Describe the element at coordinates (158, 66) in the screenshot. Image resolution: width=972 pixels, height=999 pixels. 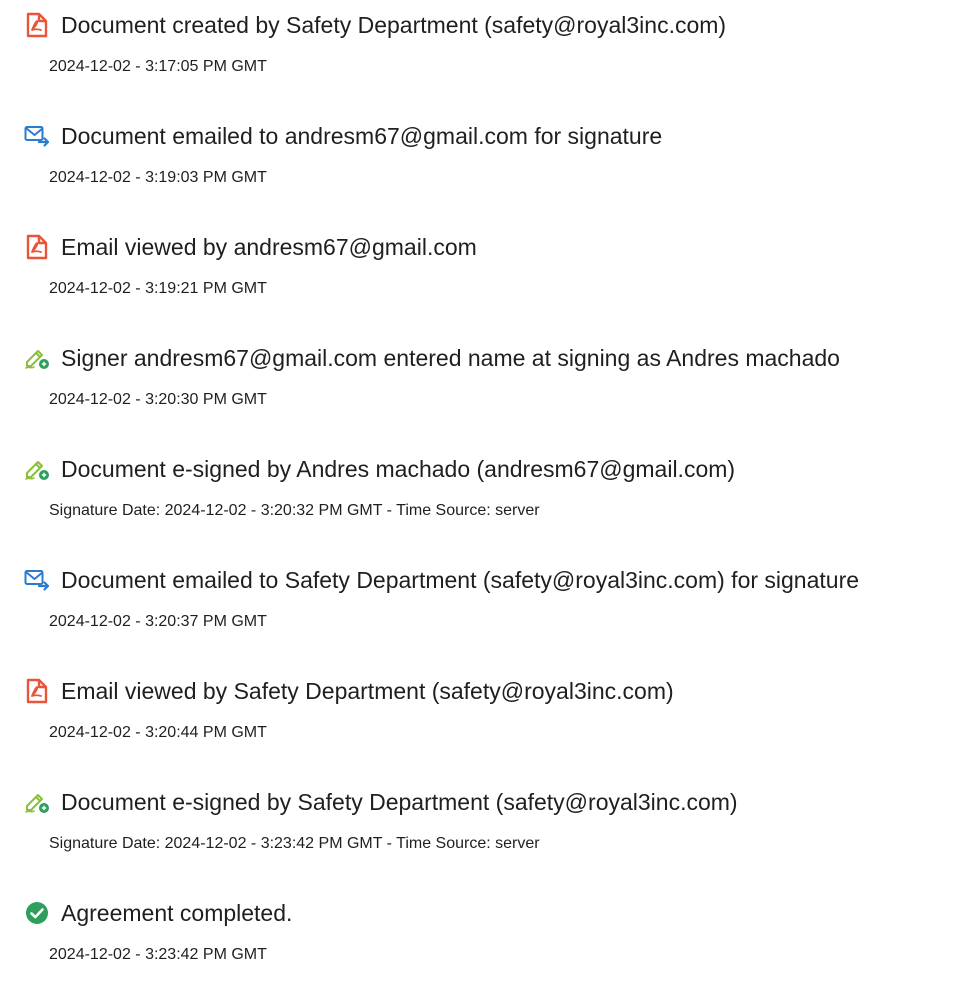
I see `event-timestamp: 2024-12-02 - 3:17:05 PM GMT` at that location.